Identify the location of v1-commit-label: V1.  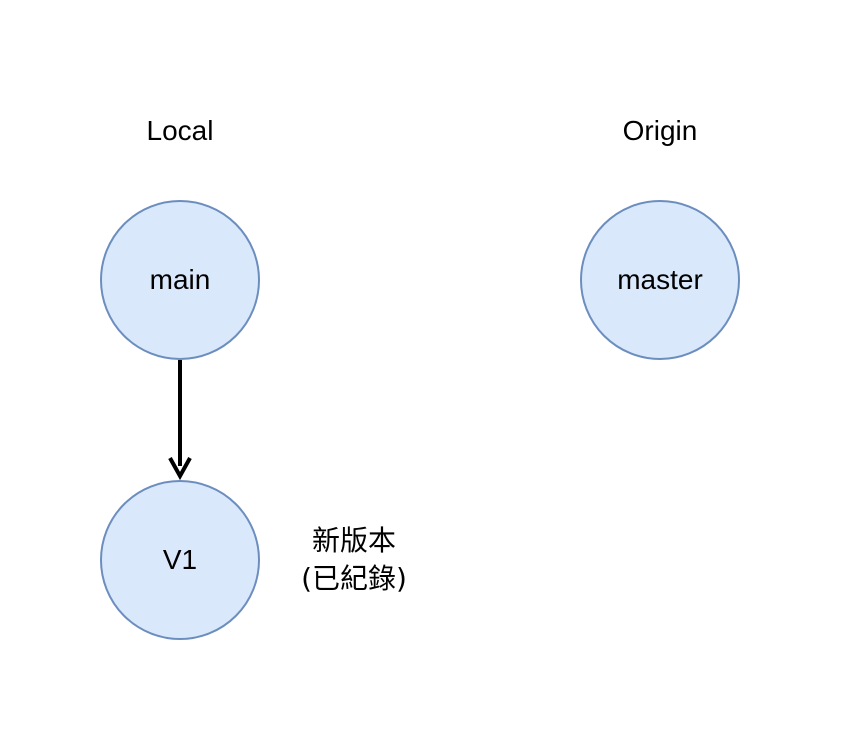
(180, 559).